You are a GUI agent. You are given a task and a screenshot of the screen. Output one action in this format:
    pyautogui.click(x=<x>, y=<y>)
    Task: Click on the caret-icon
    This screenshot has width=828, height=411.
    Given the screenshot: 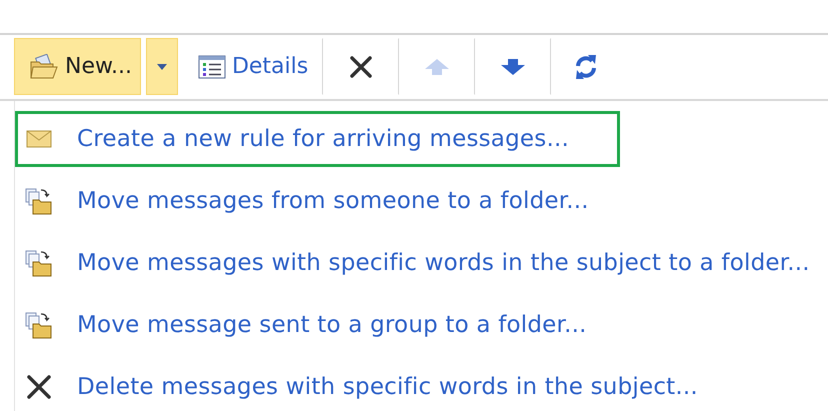 What is the action you would take?
    pyautogui.click(x=161, y=67)
    